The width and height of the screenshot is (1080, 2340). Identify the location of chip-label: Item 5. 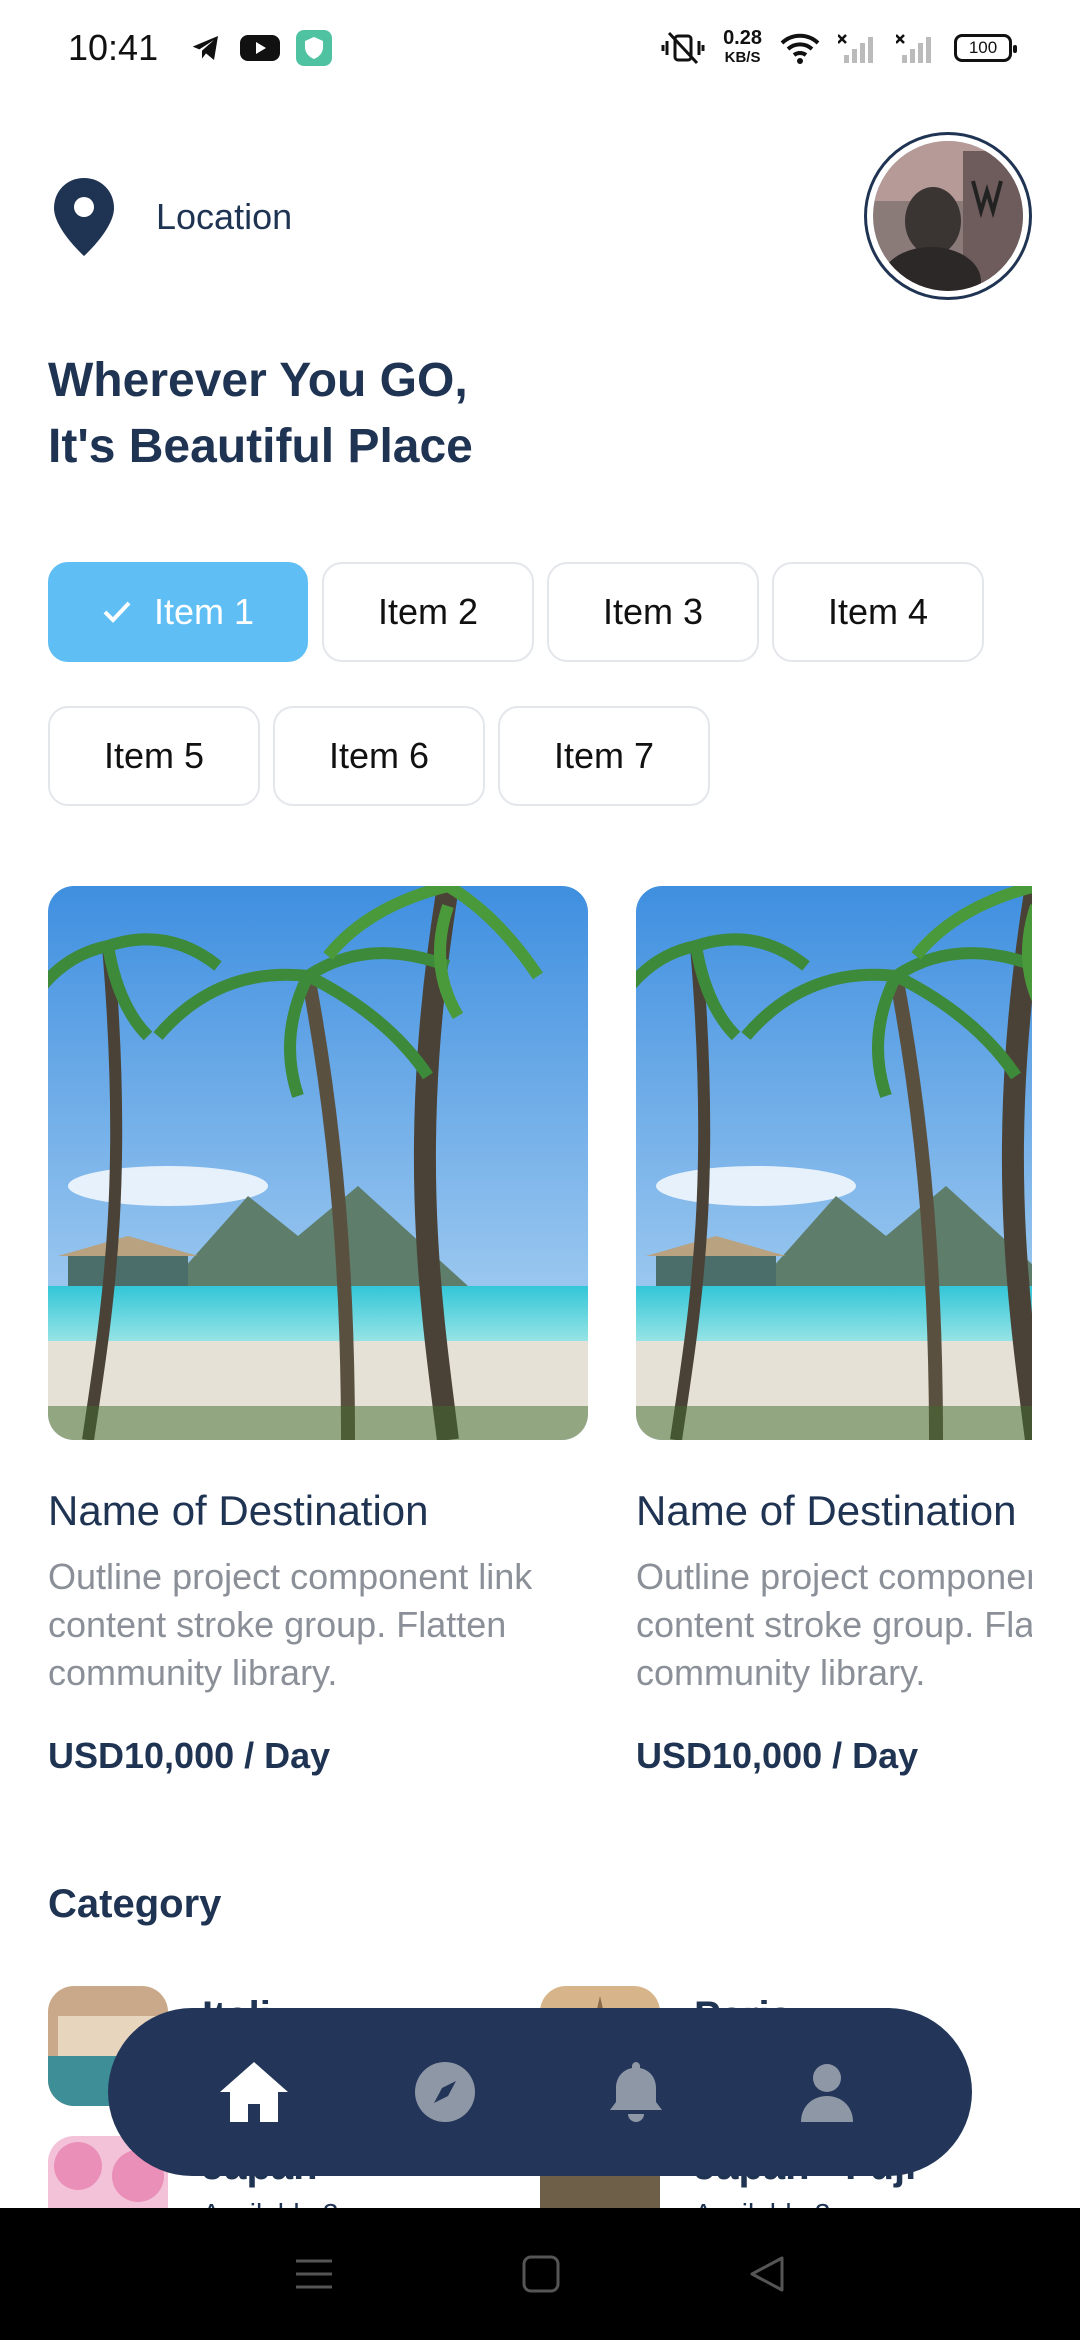
(154, 755).